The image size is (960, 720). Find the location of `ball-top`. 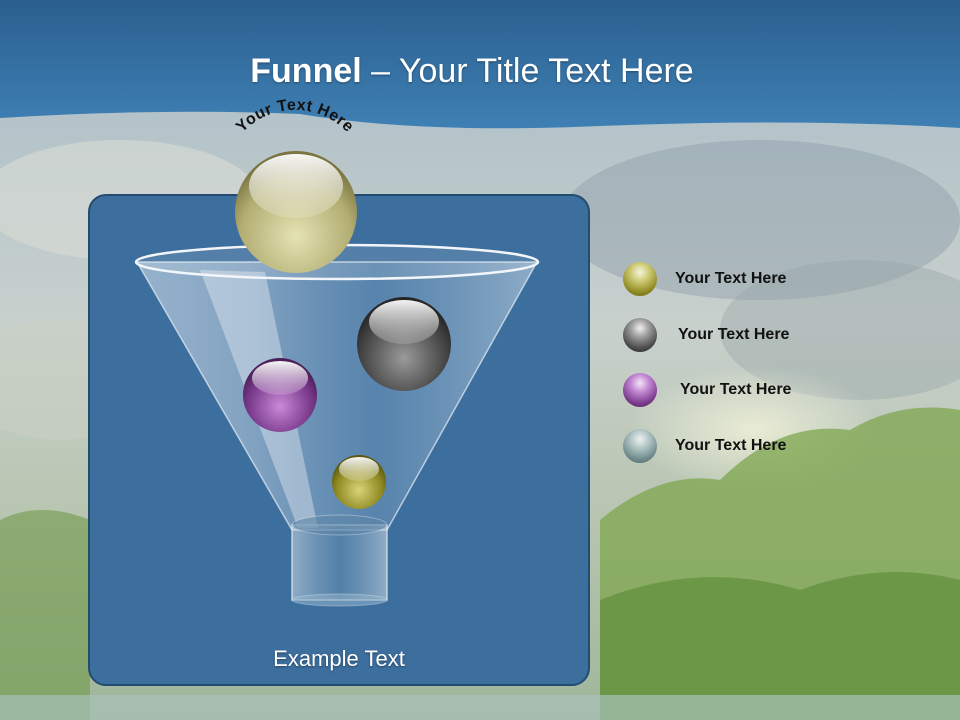

ball-top is located at coordinates (296, 212).